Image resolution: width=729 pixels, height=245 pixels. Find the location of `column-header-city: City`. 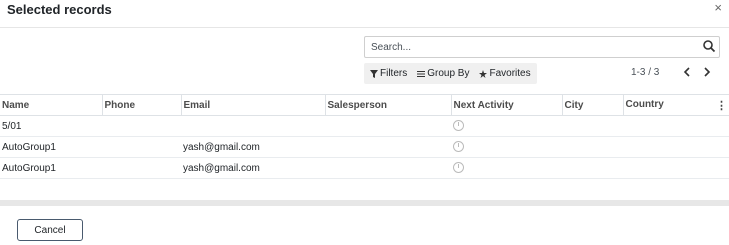

column-header-city: City is located at coordinates (593, 105).